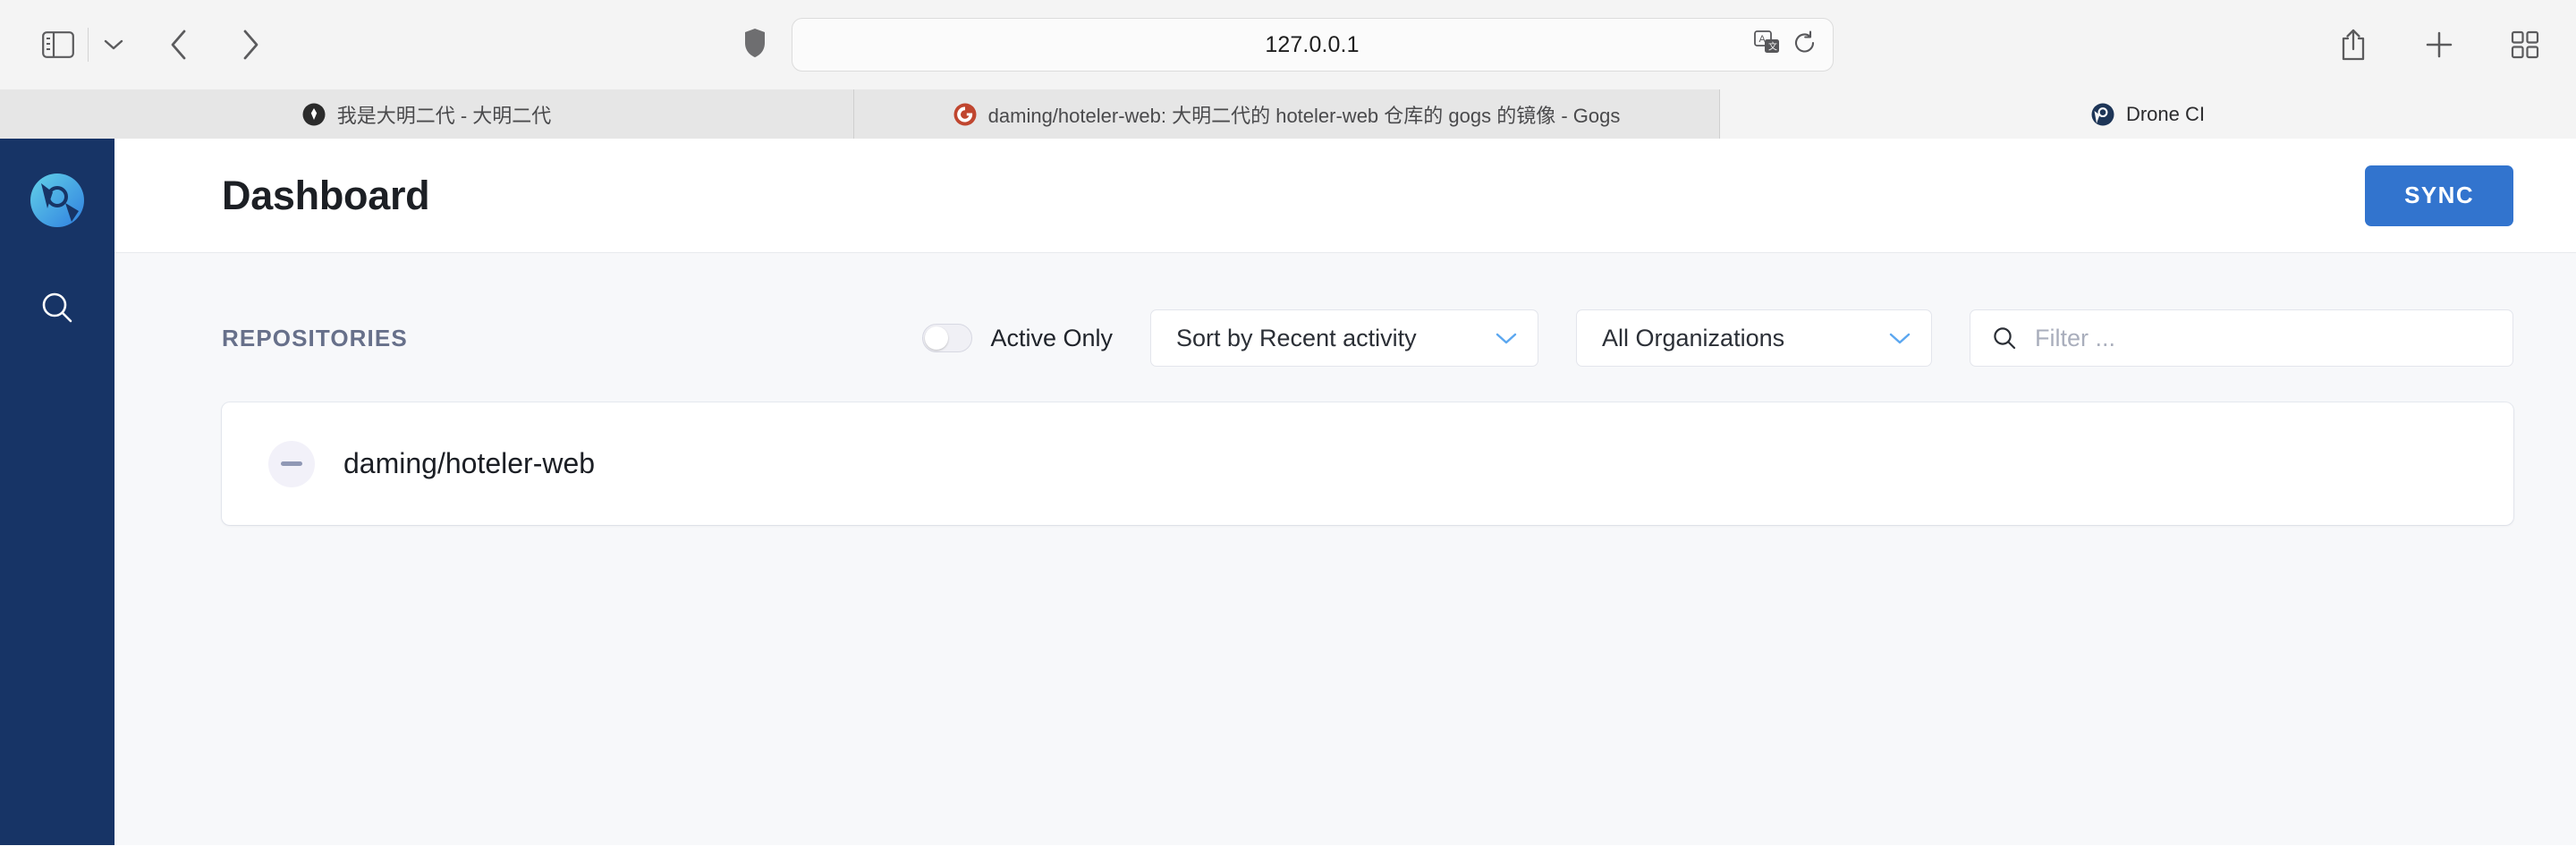  I want to click on sidebar-chevron-down-icon, so click(113, 44).